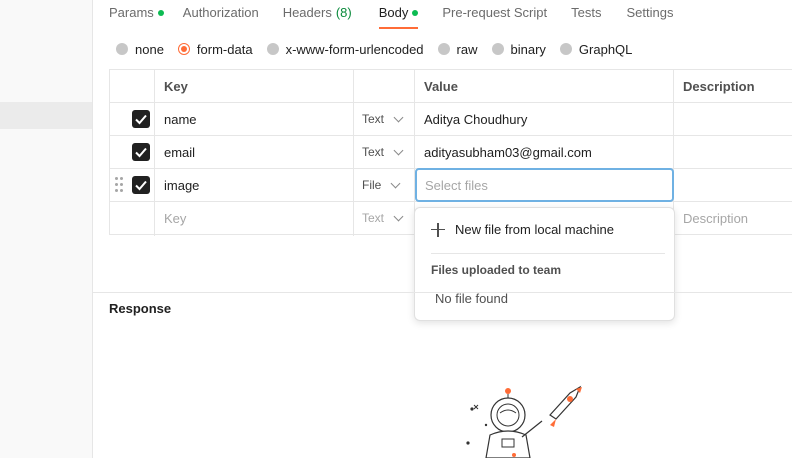 This screenshot has height=458, width=792. I want to click on tab-body-label: Body, so click(393, 12).